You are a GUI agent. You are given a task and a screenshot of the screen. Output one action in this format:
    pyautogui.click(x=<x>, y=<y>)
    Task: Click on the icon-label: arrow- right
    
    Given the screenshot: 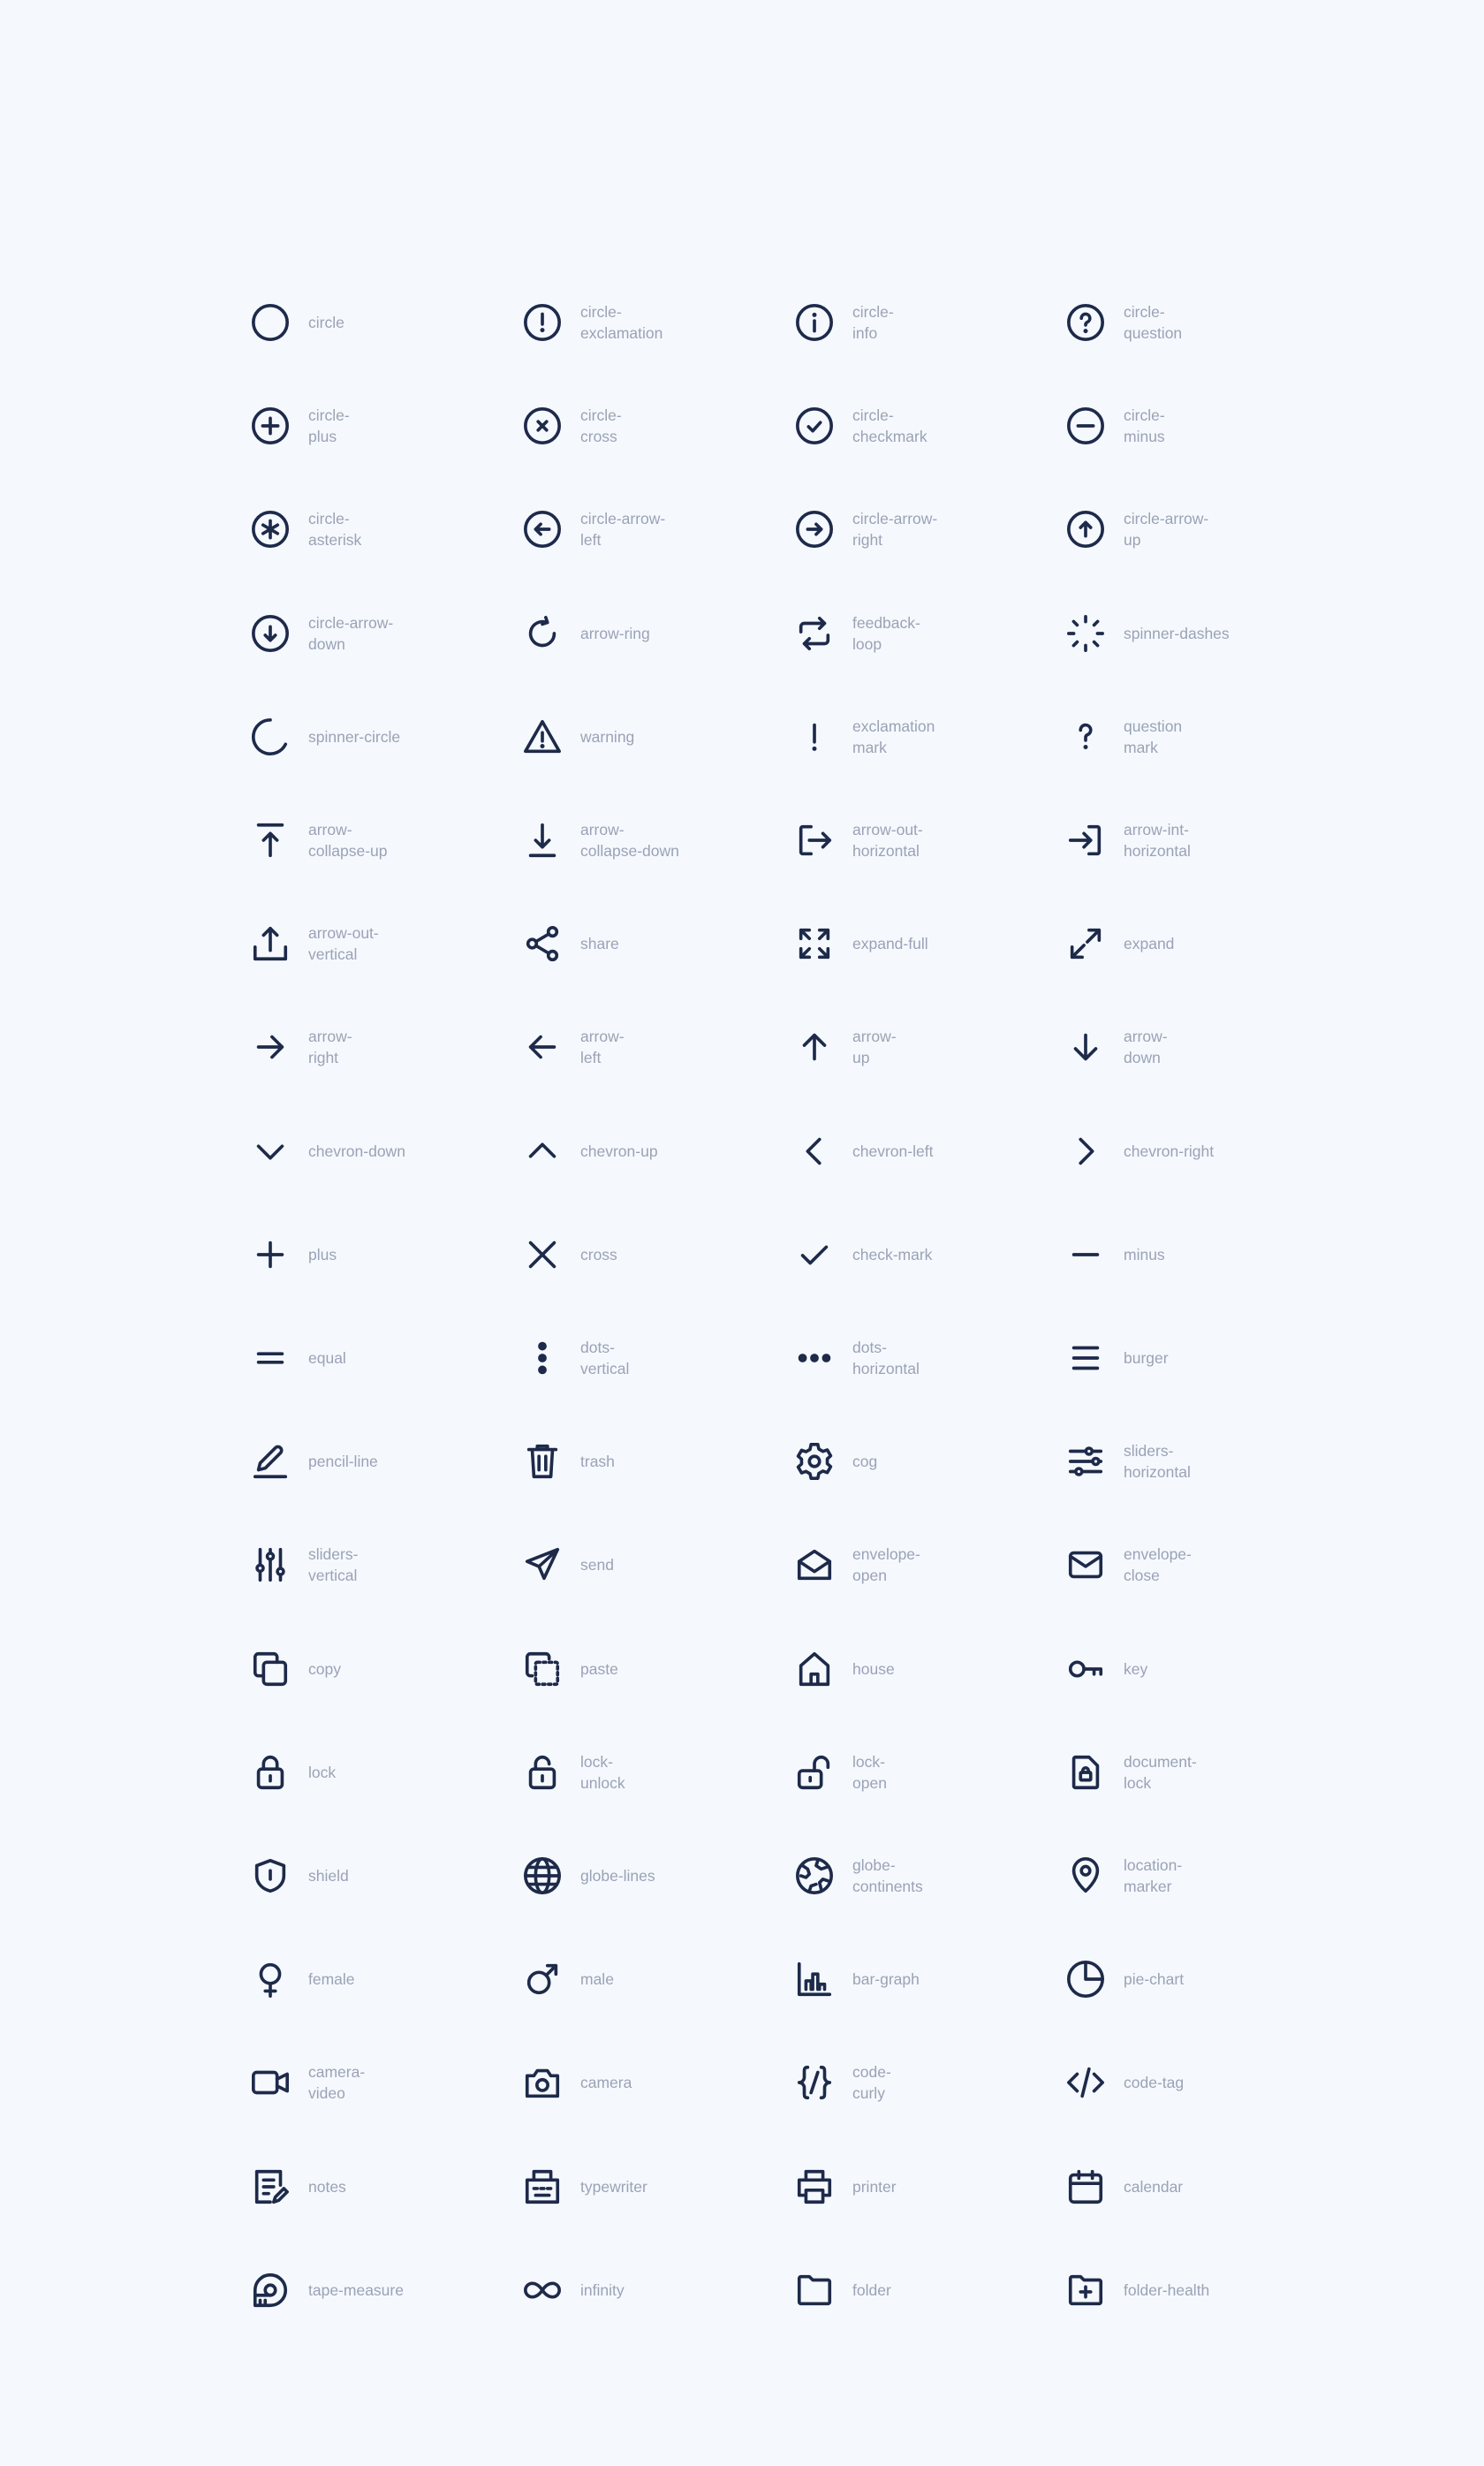 What is the action you would take?
    pyautogui.click(x=330, y=1047)
    